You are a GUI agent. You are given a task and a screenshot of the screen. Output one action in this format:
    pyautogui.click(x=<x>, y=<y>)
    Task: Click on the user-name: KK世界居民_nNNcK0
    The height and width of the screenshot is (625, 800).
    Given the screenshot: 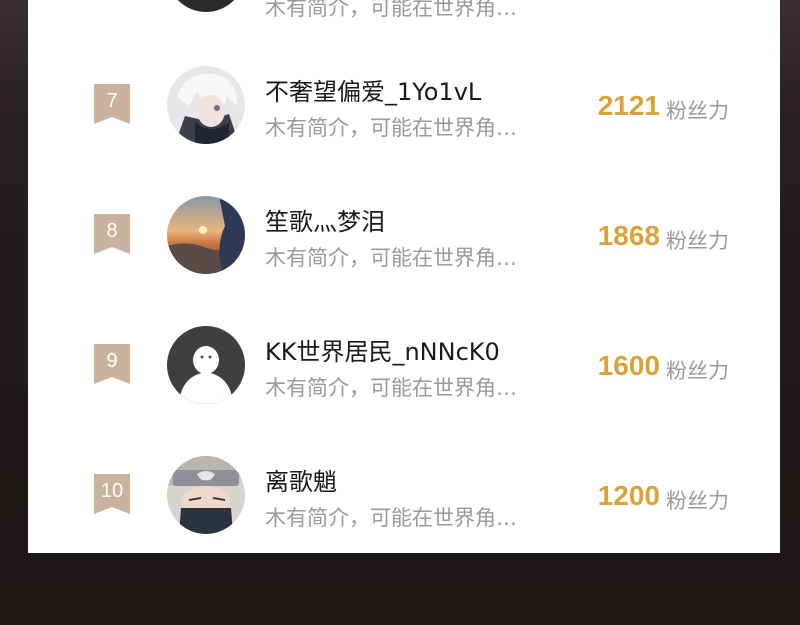 What is the action you would take?
    pyautogui.click(x=382, y=349)
    